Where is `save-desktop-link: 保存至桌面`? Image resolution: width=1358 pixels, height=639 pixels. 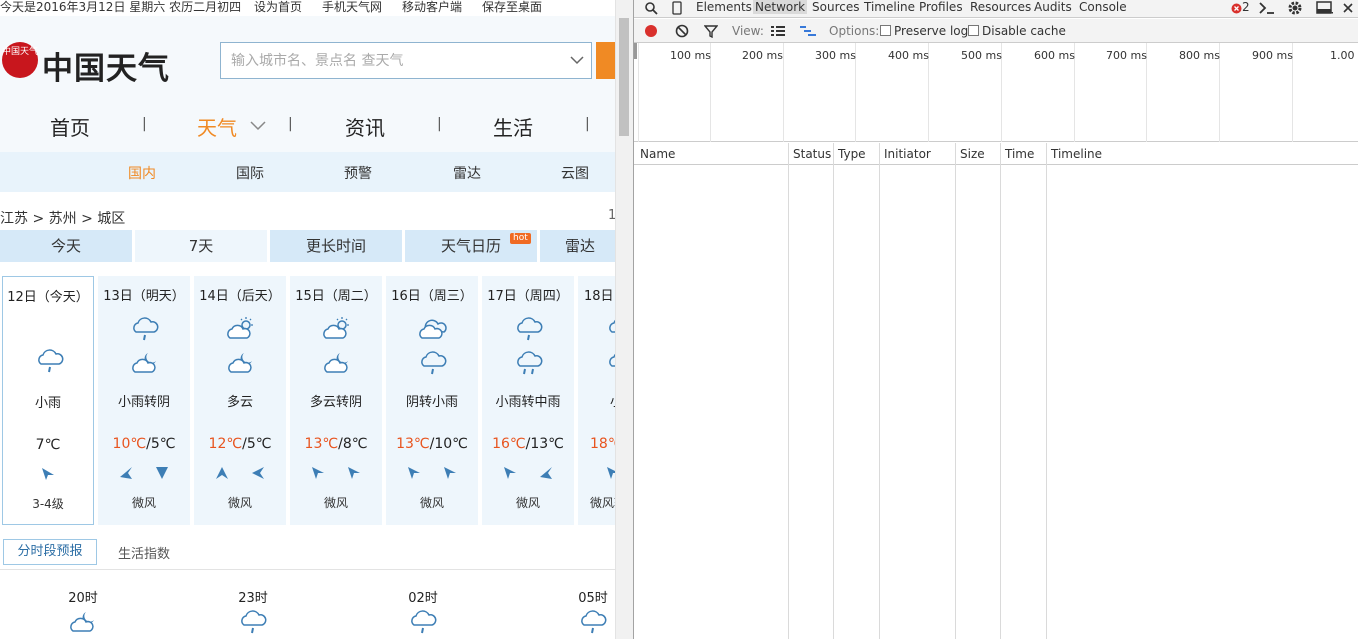
save-desktop-link: 保存至桌面 is located at coordinates (512, 7).